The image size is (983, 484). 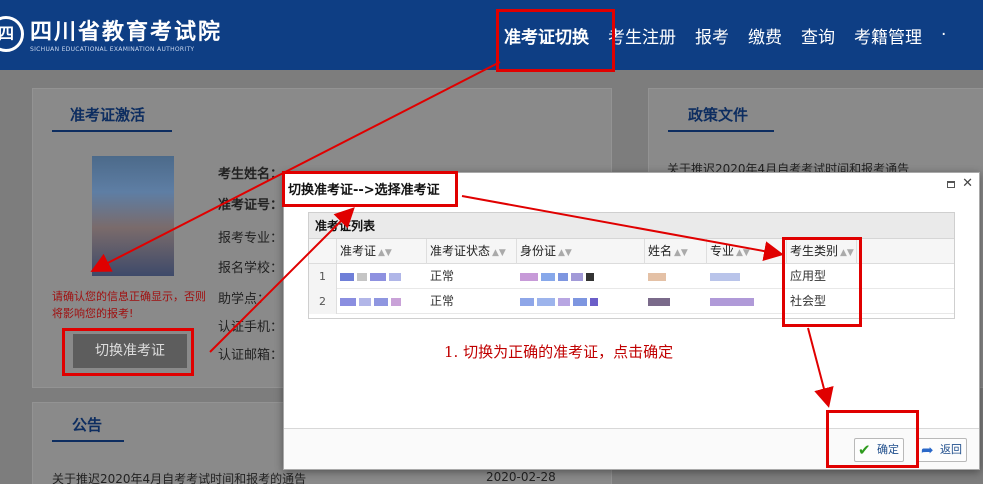 I want to click on arrow-button-to-dialog, so click(x=282, y=280).